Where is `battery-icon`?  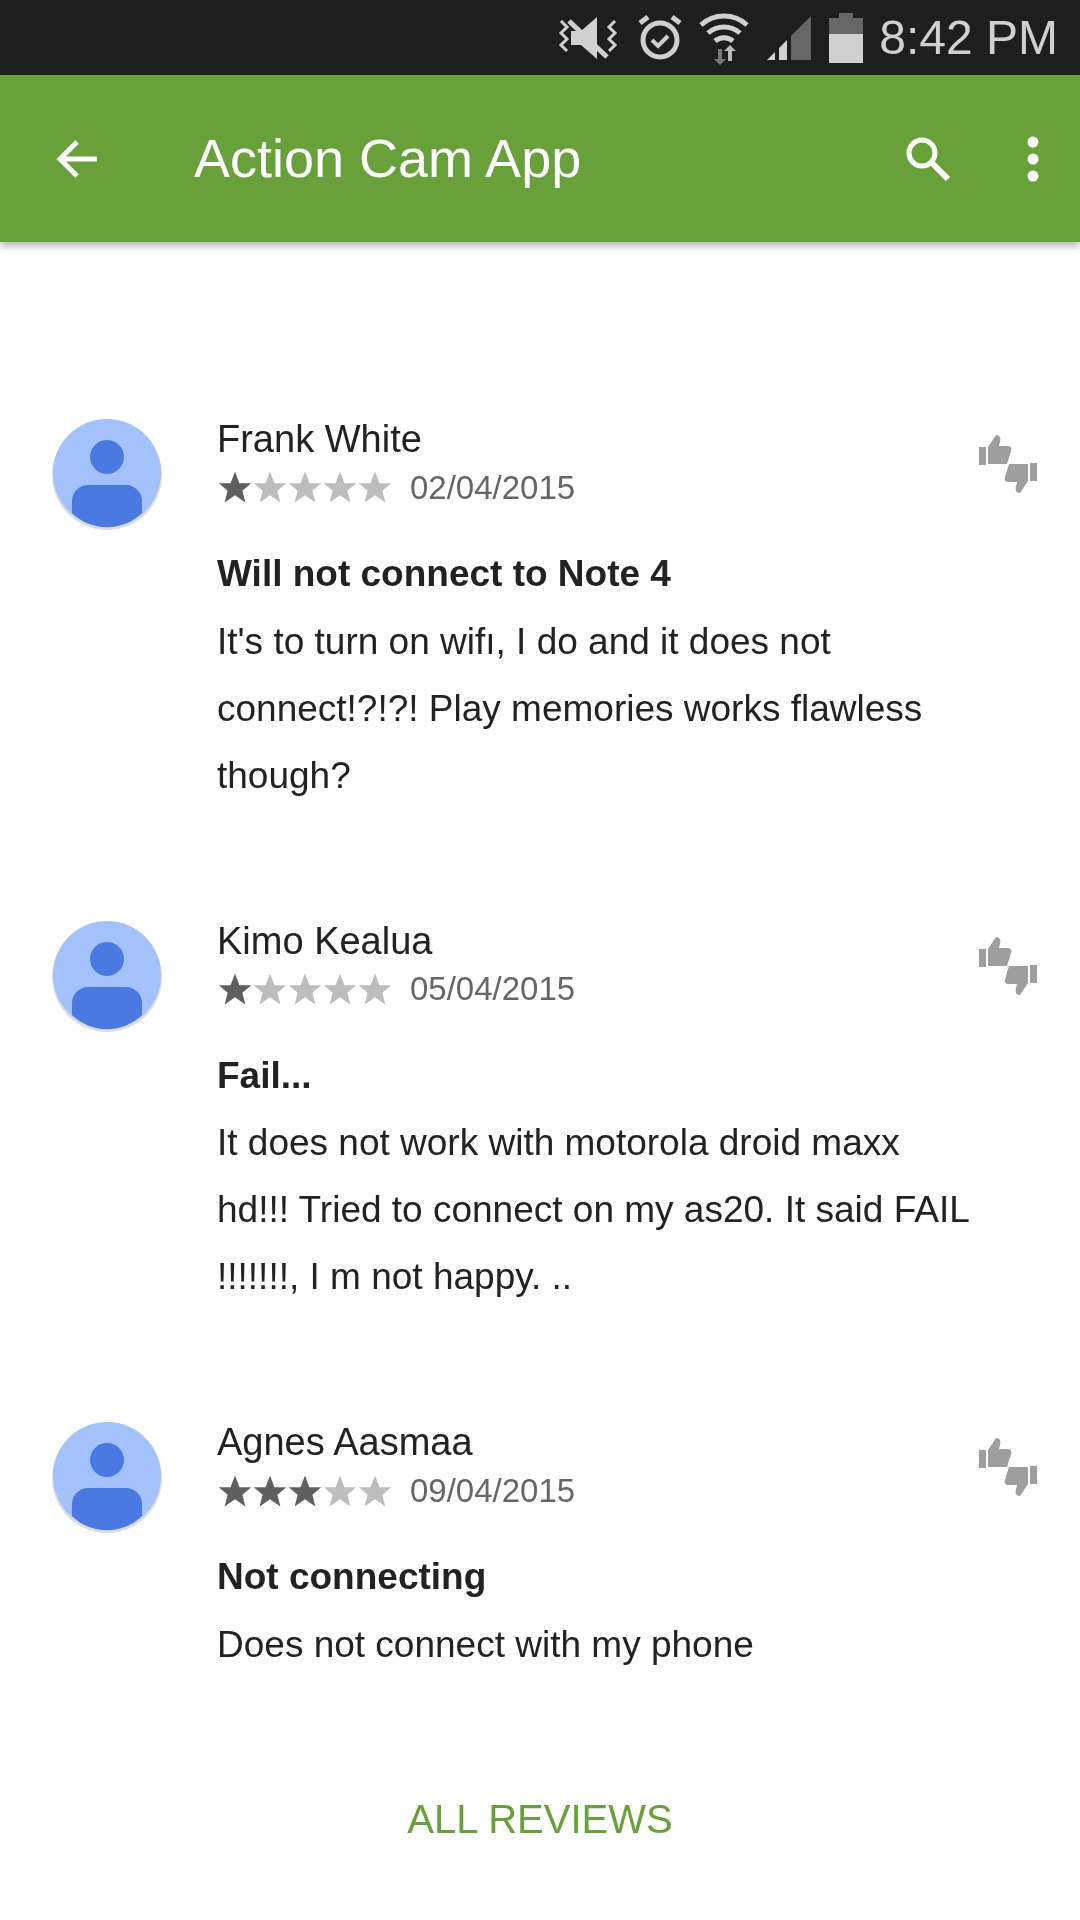
battery-icon is located at coordinates (846, 37).